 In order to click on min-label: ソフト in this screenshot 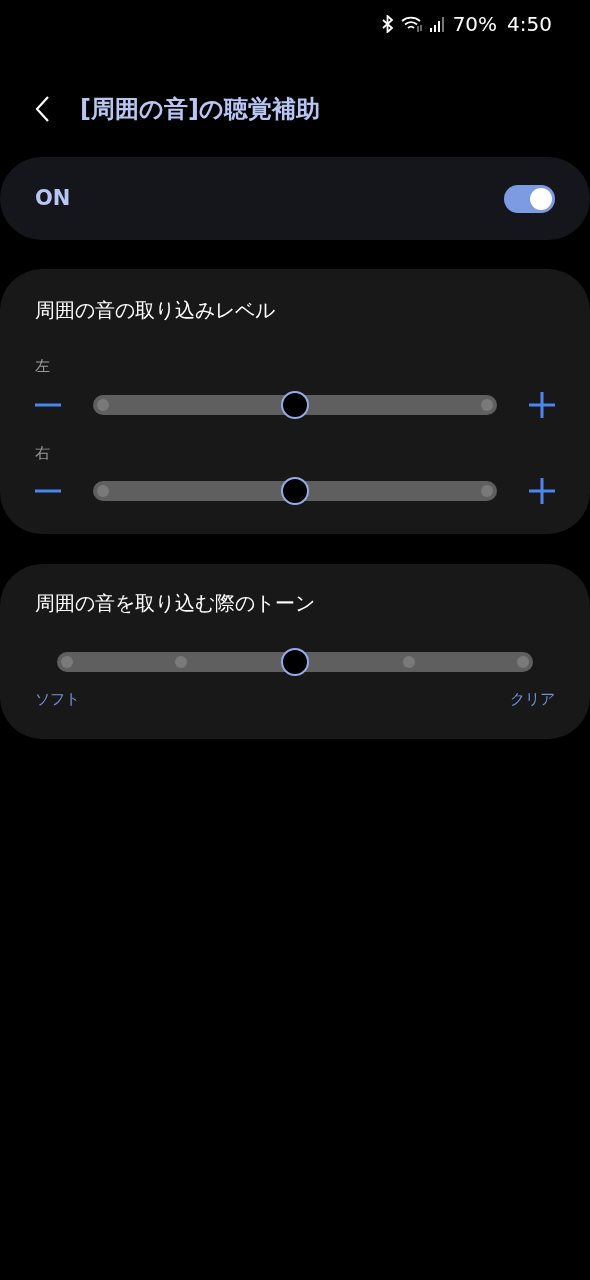, I will do `click(57, 699)`.